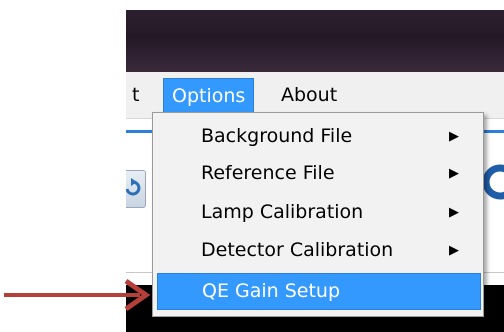 The image size is (504, 332). I want to click on refresh-icon, so click(136, 189).